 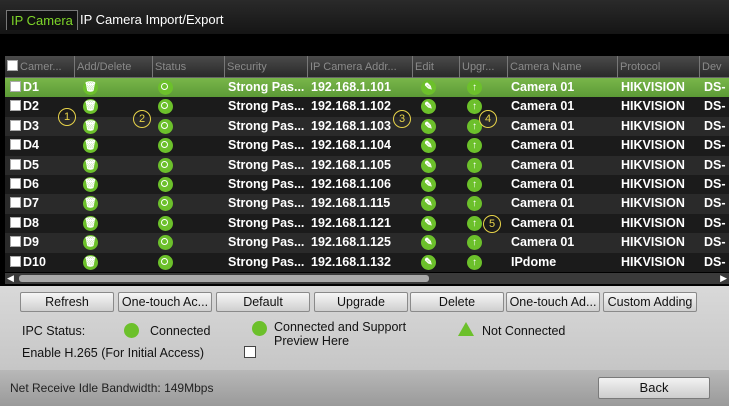 I want to click on upgrade-button: Upgrade, so click(x=361, y=302).